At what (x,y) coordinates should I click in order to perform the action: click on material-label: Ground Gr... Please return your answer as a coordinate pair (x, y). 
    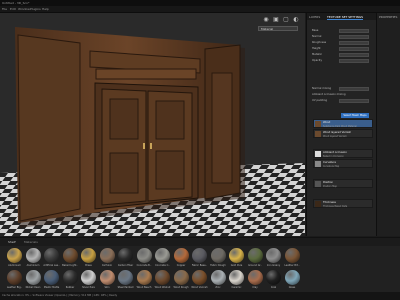
    Looking at the image, I should click on (255, 265).